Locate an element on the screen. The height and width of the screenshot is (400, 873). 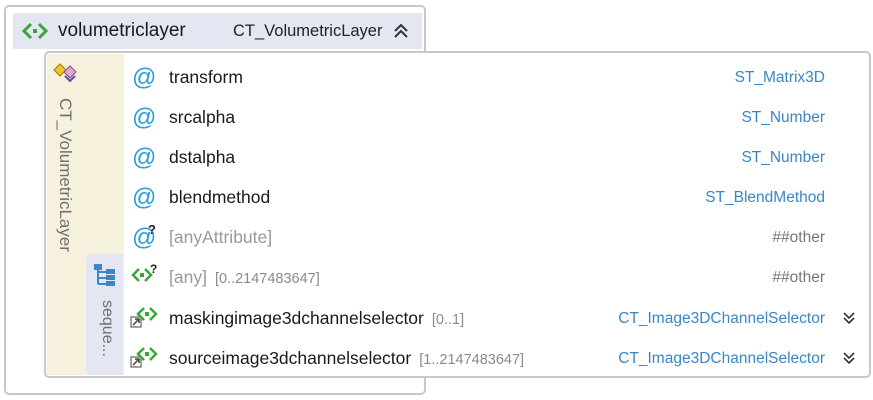
attribute-type: ST_Matrix3D is located at coordinates (780, 78).